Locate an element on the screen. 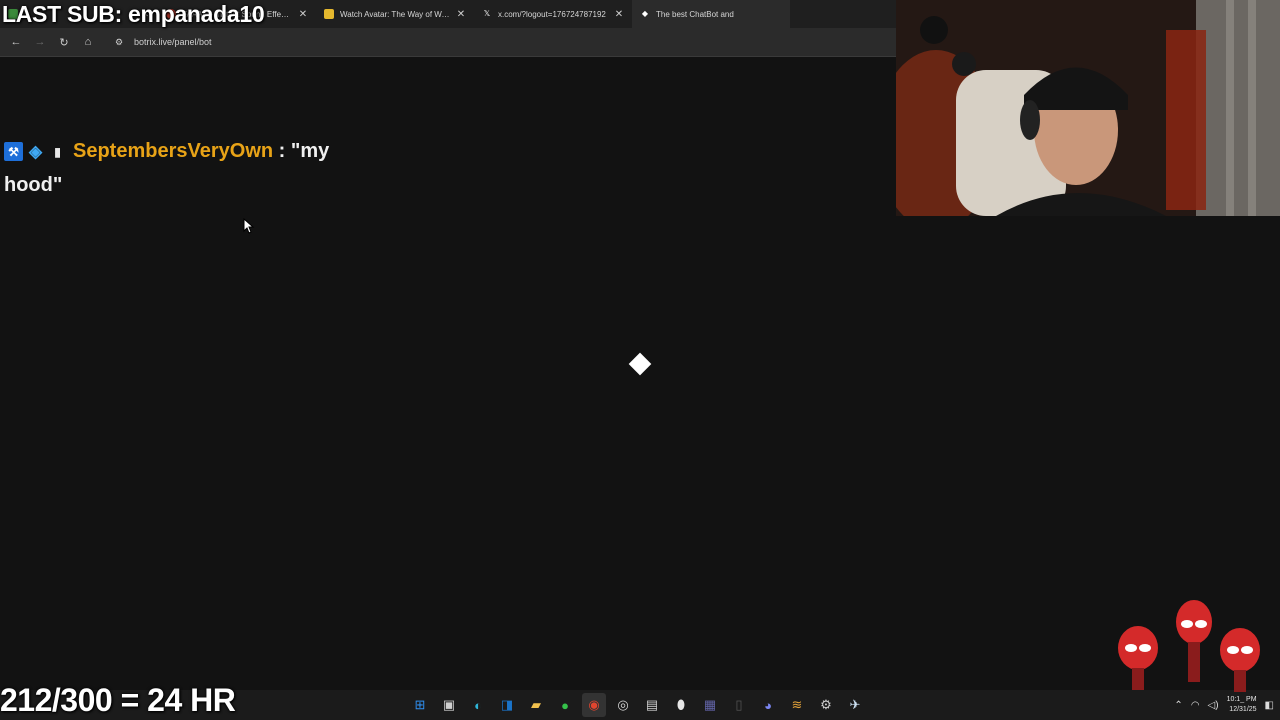  badge-group: ⚒ ◈ ▮ is located at coordinates (35, 151).